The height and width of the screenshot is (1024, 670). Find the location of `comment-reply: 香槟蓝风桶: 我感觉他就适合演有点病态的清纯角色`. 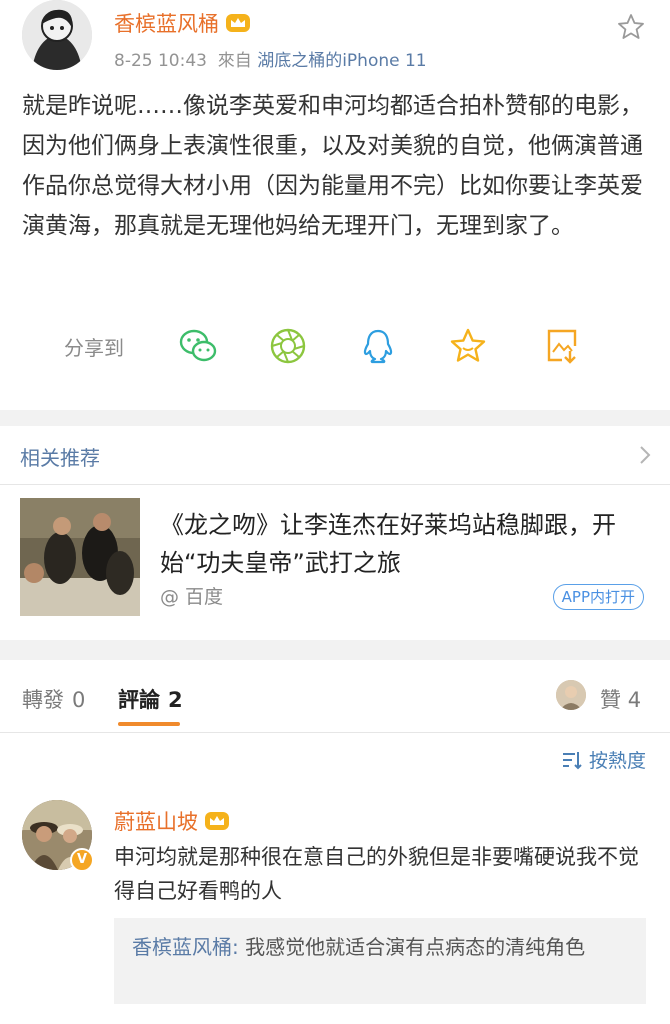

comment-reply: 香槟蓝风桶: 我感觉他就适合演有点病态的清纯角色 is located at coordinates (380, 961).